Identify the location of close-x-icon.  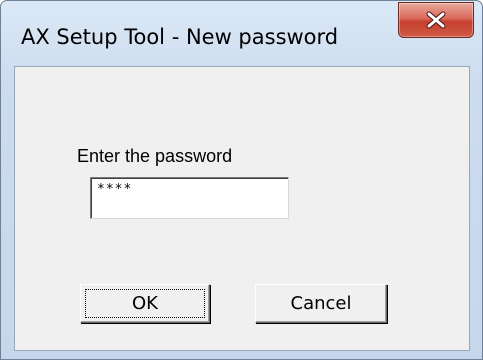
(436, 20).